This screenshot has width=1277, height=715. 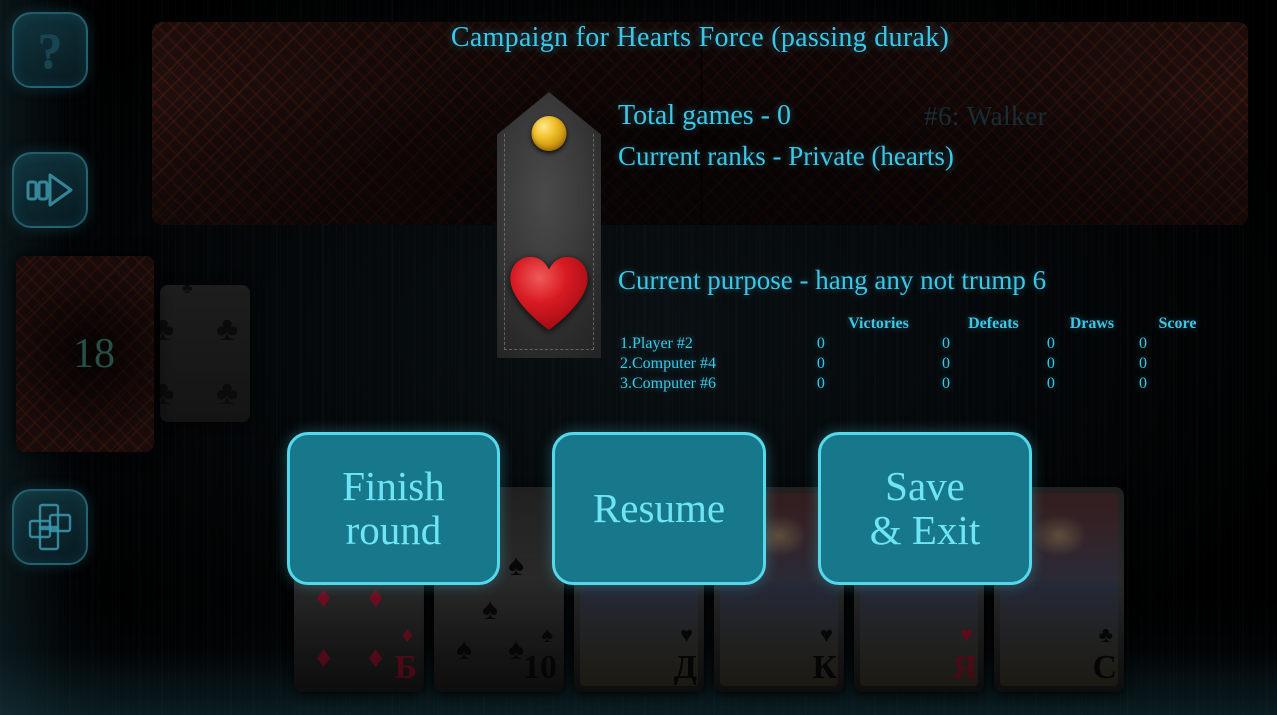 I want to click on skip-button, so click(x=50, y=190).